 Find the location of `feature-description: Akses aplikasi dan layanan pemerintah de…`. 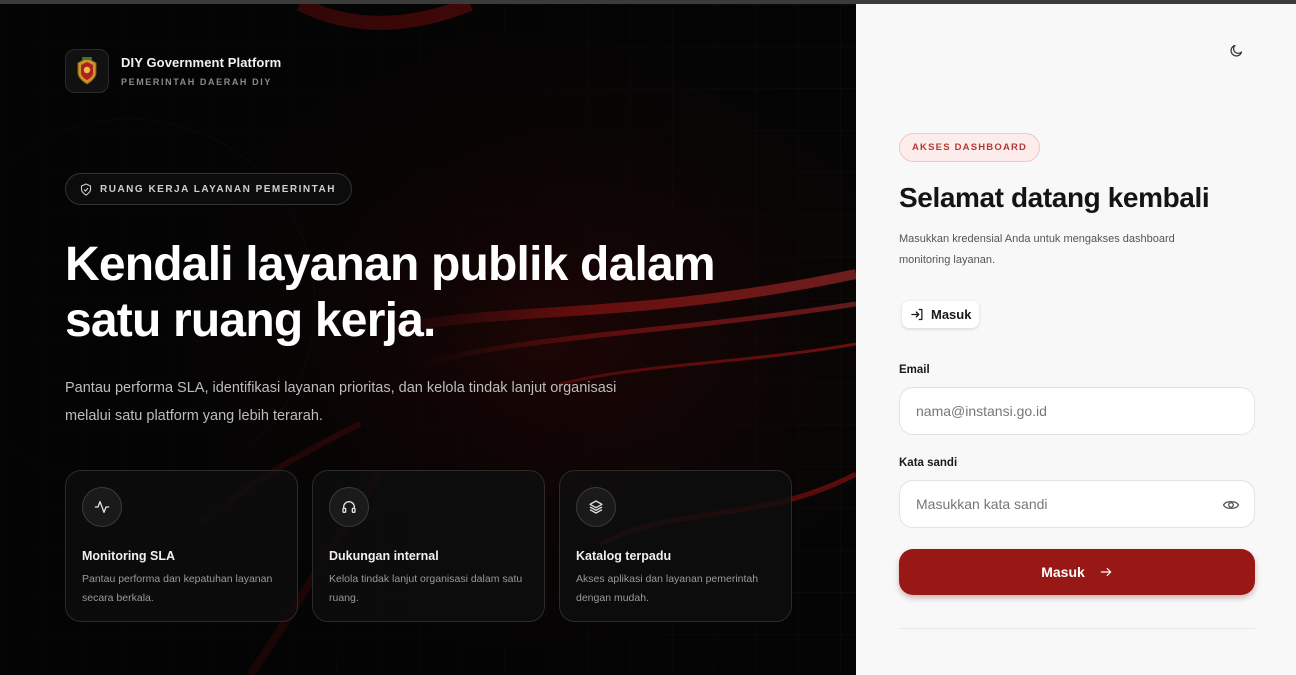

feature-description: Akses aplikasi dan layanan pemerintah de… is located at coordinates (667, 588).